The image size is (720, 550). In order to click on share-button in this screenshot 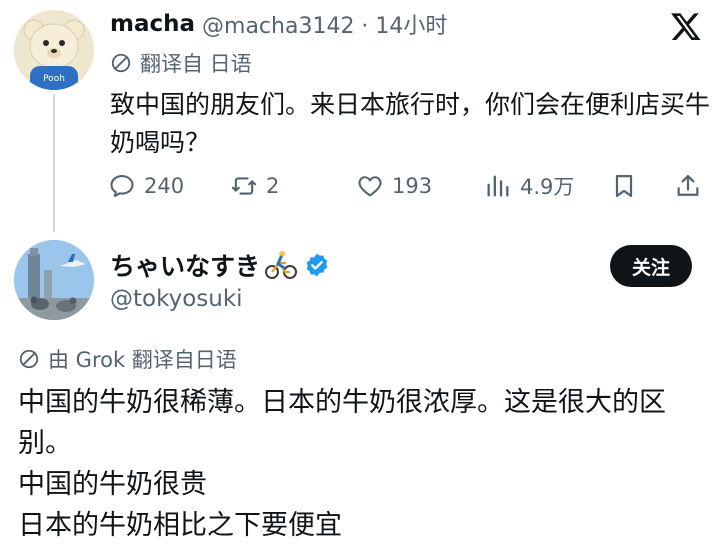, I will do `click(692, 186)`.